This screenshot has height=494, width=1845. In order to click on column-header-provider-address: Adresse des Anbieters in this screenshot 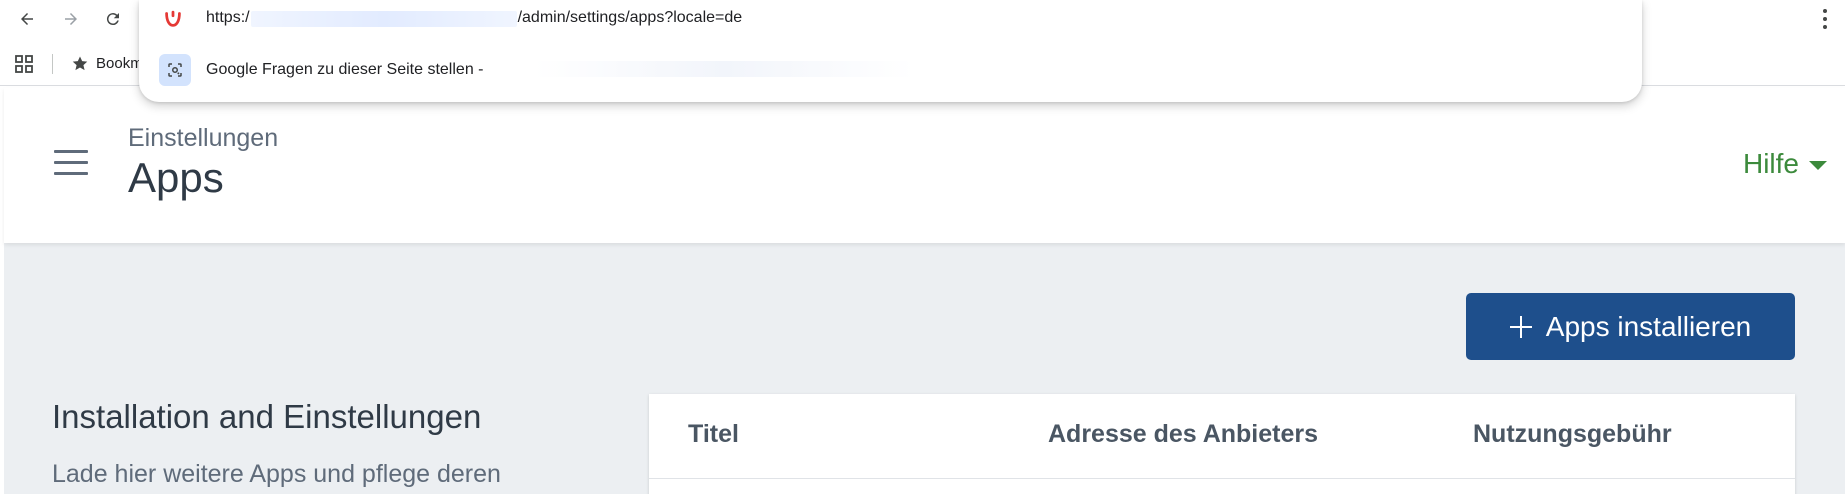, I will do `click(1183, 434)`.